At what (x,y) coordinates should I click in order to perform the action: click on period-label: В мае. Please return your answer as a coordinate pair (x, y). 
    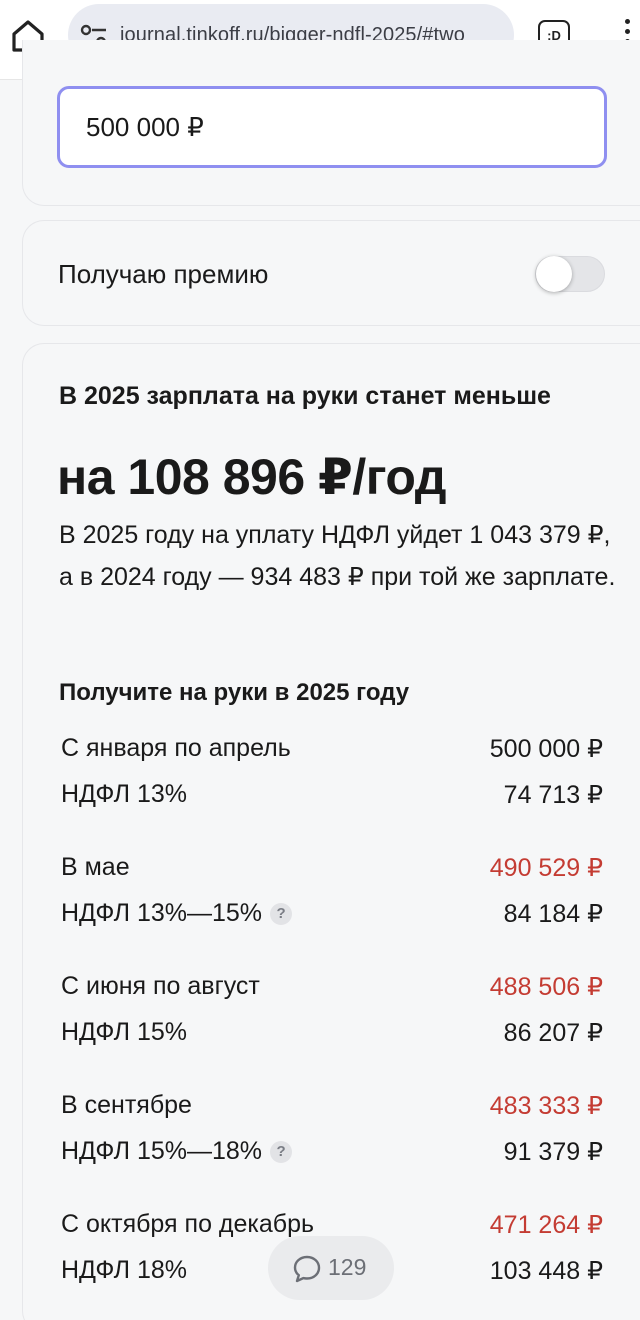
    Looking at the image, I should click on (95, 867).